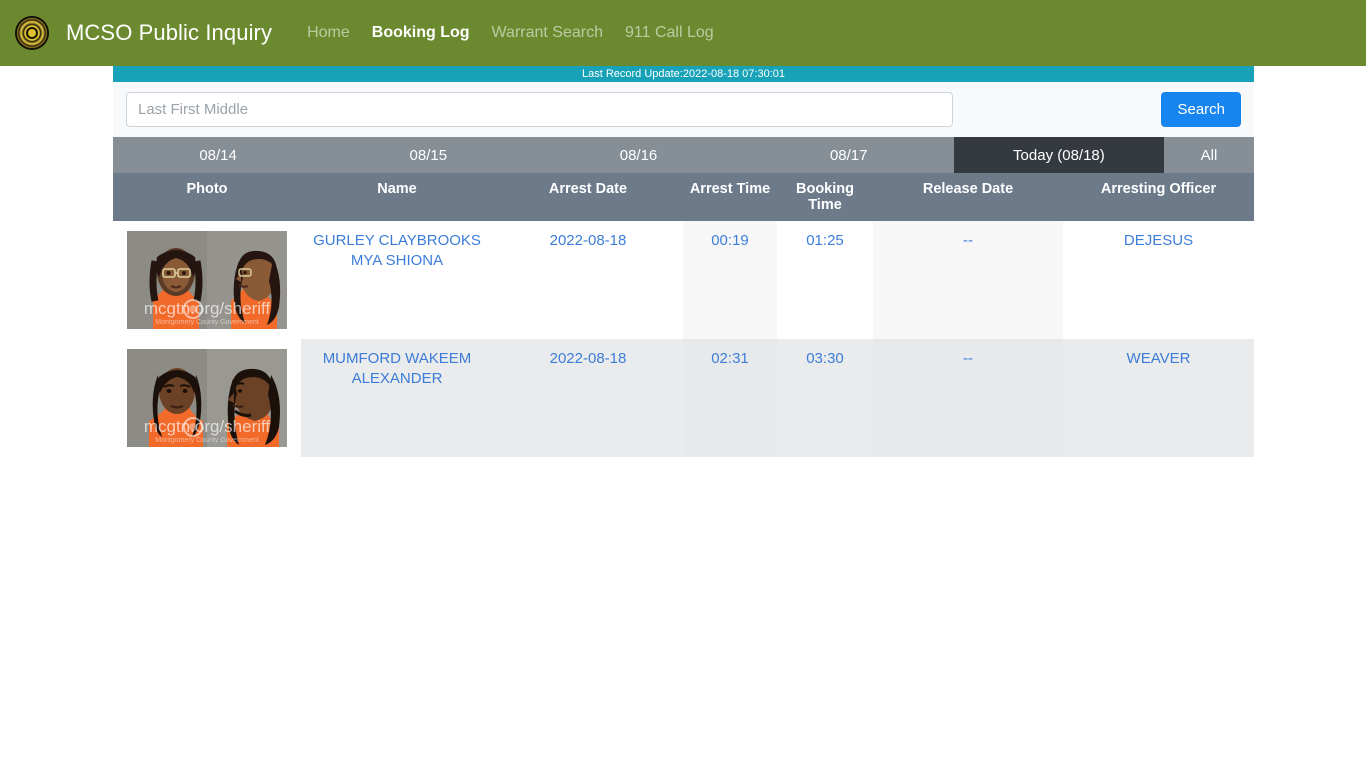 This screenshot has height=768, width=1366. I want to click on column-header-arrest-time: Arrest Time, so click(730, 197).